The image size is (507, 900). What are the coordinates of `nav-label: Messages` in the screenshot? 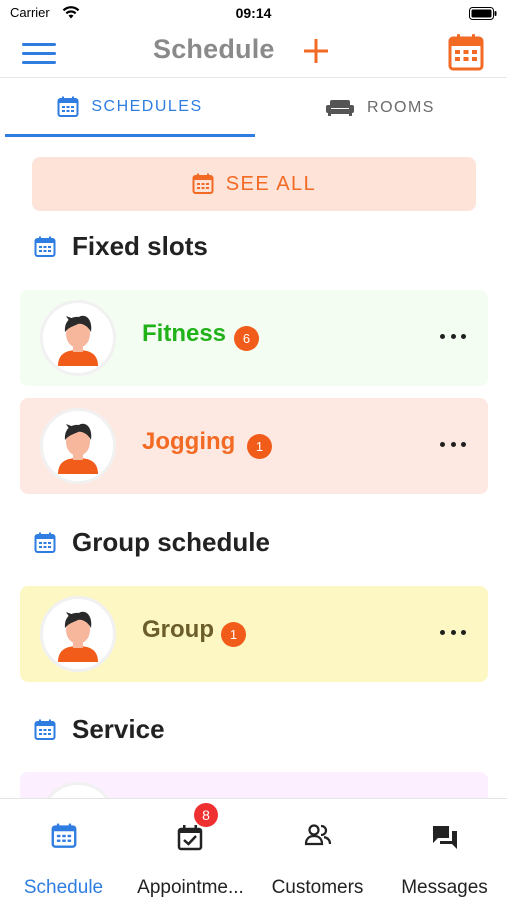 It's located at (444, 887).